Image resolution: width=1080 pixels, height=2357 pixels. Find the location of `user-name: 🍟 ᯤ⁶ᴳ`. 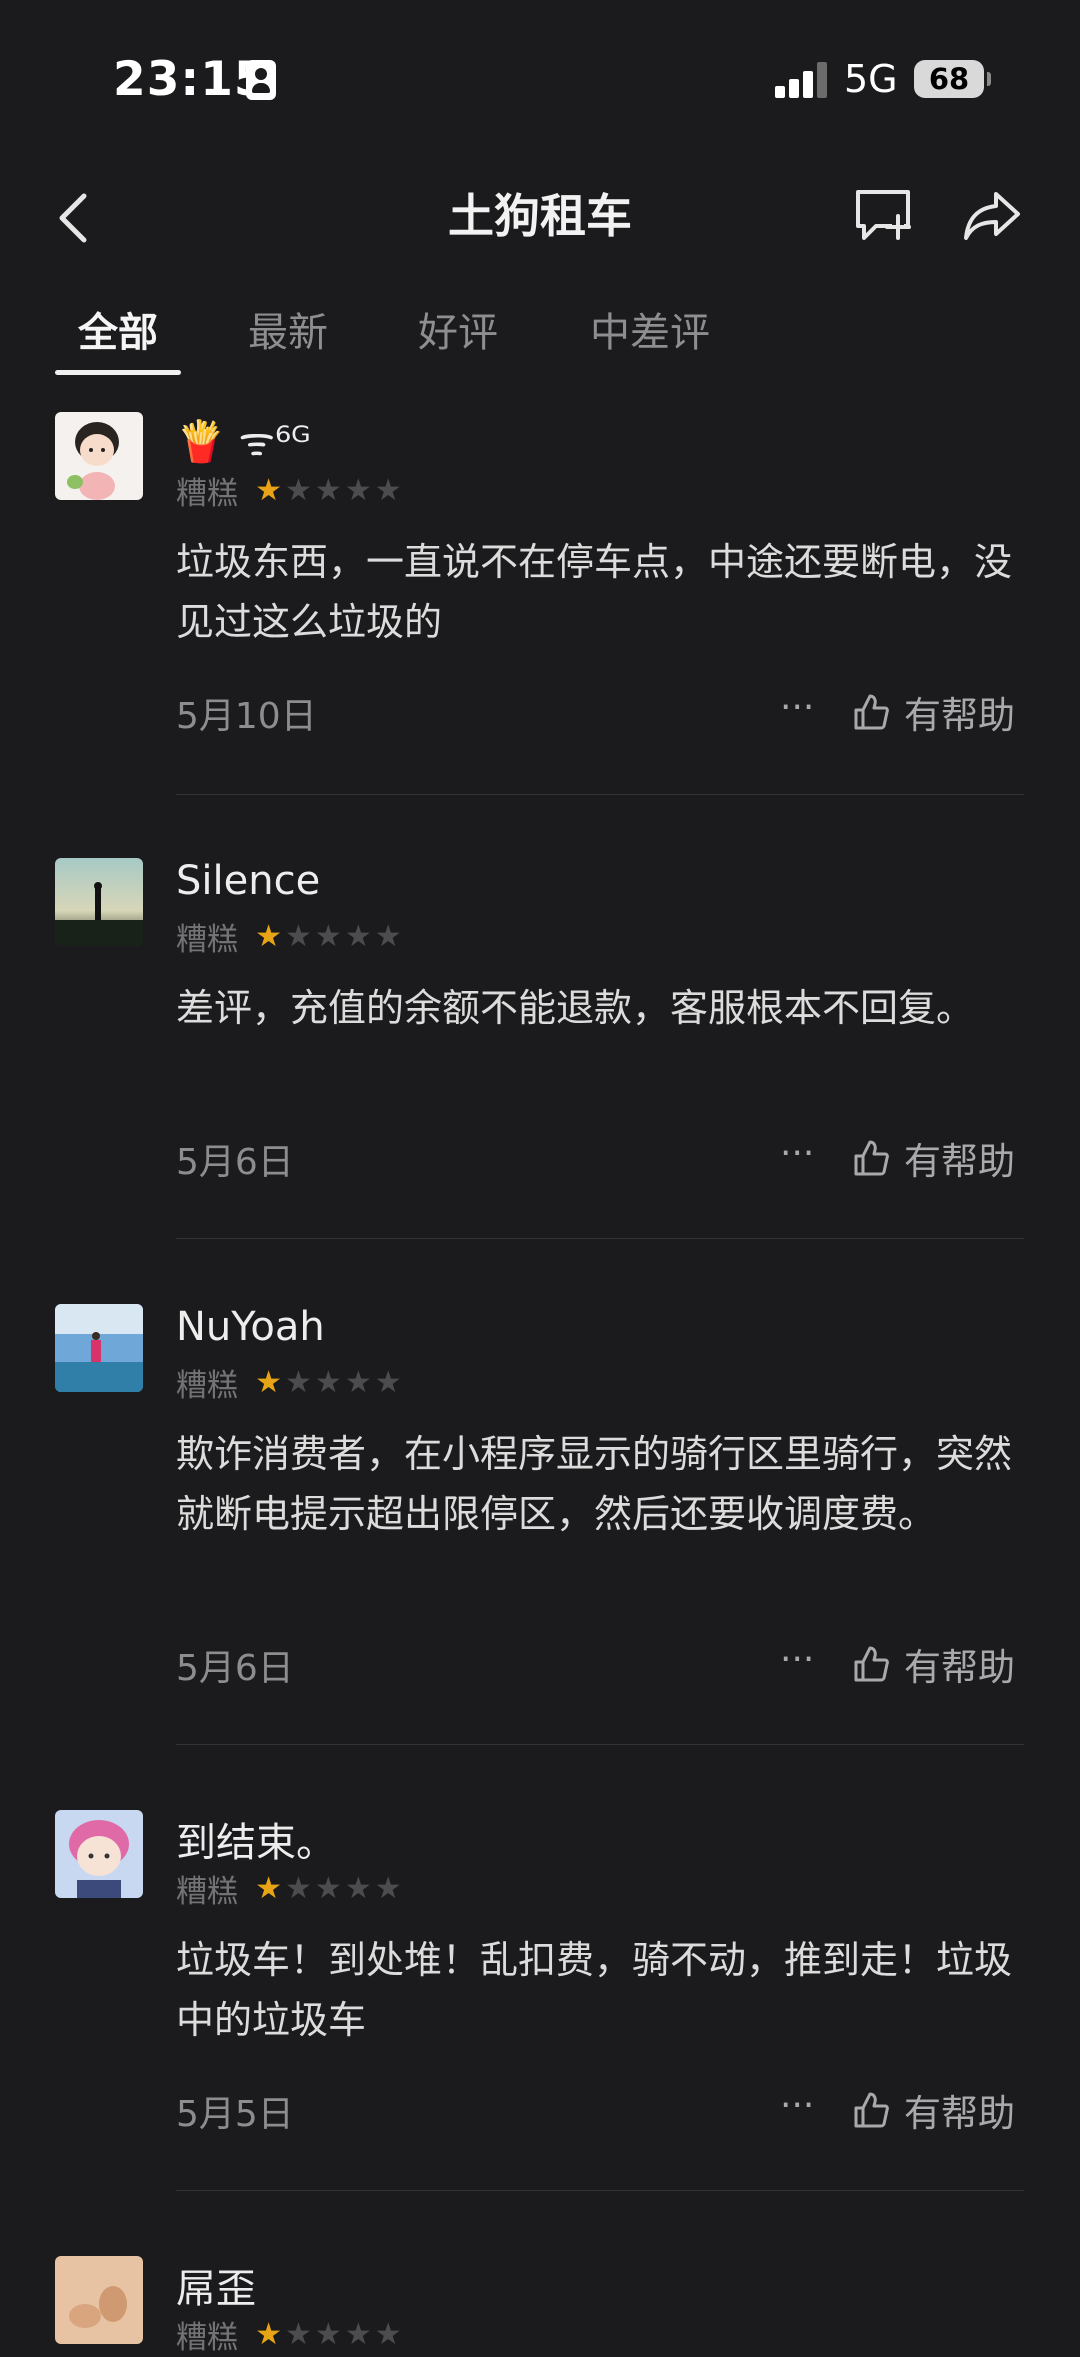

user-name: 🍟 ᯤ⁶ᴳ is located at coordinates (243, 439).